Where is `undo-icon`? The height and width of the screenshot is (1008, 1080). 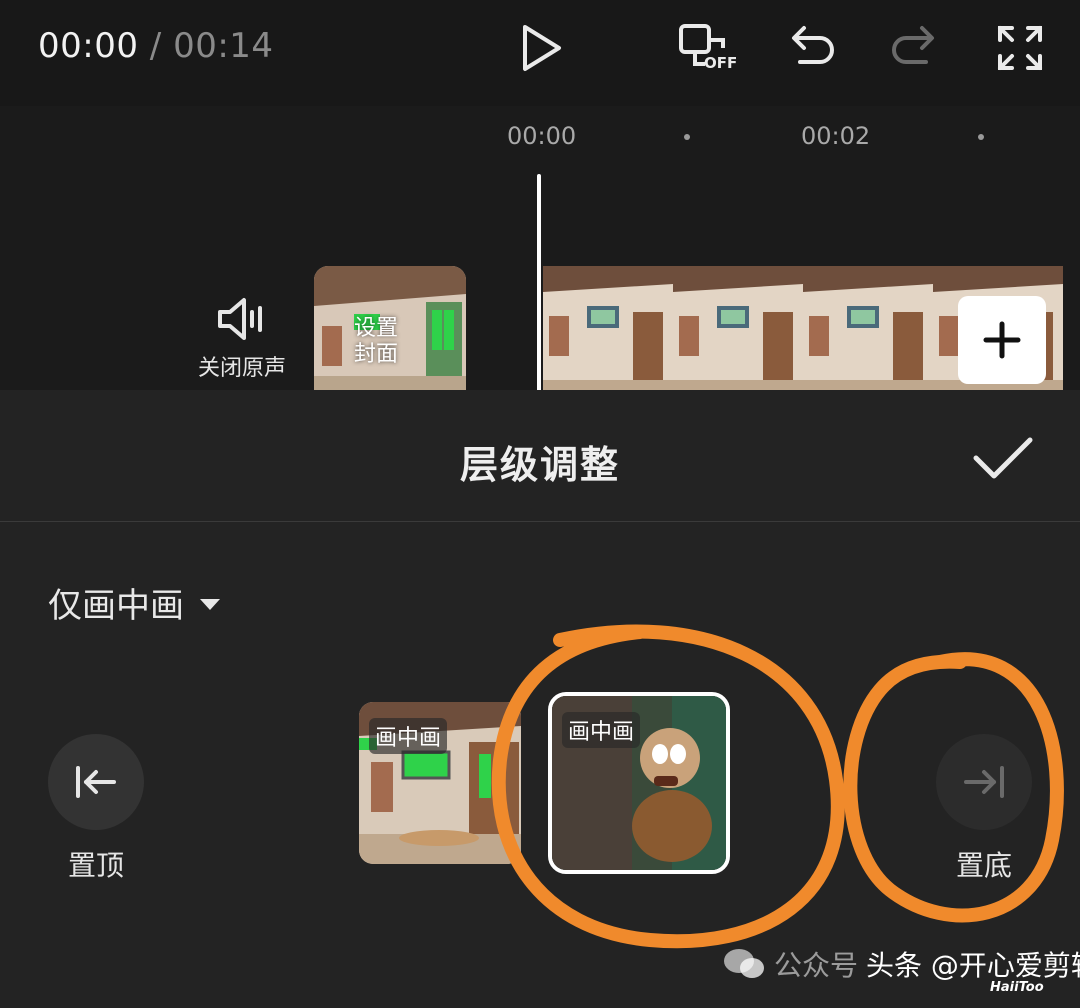
undo-icon is located at coordinates (813, 45).